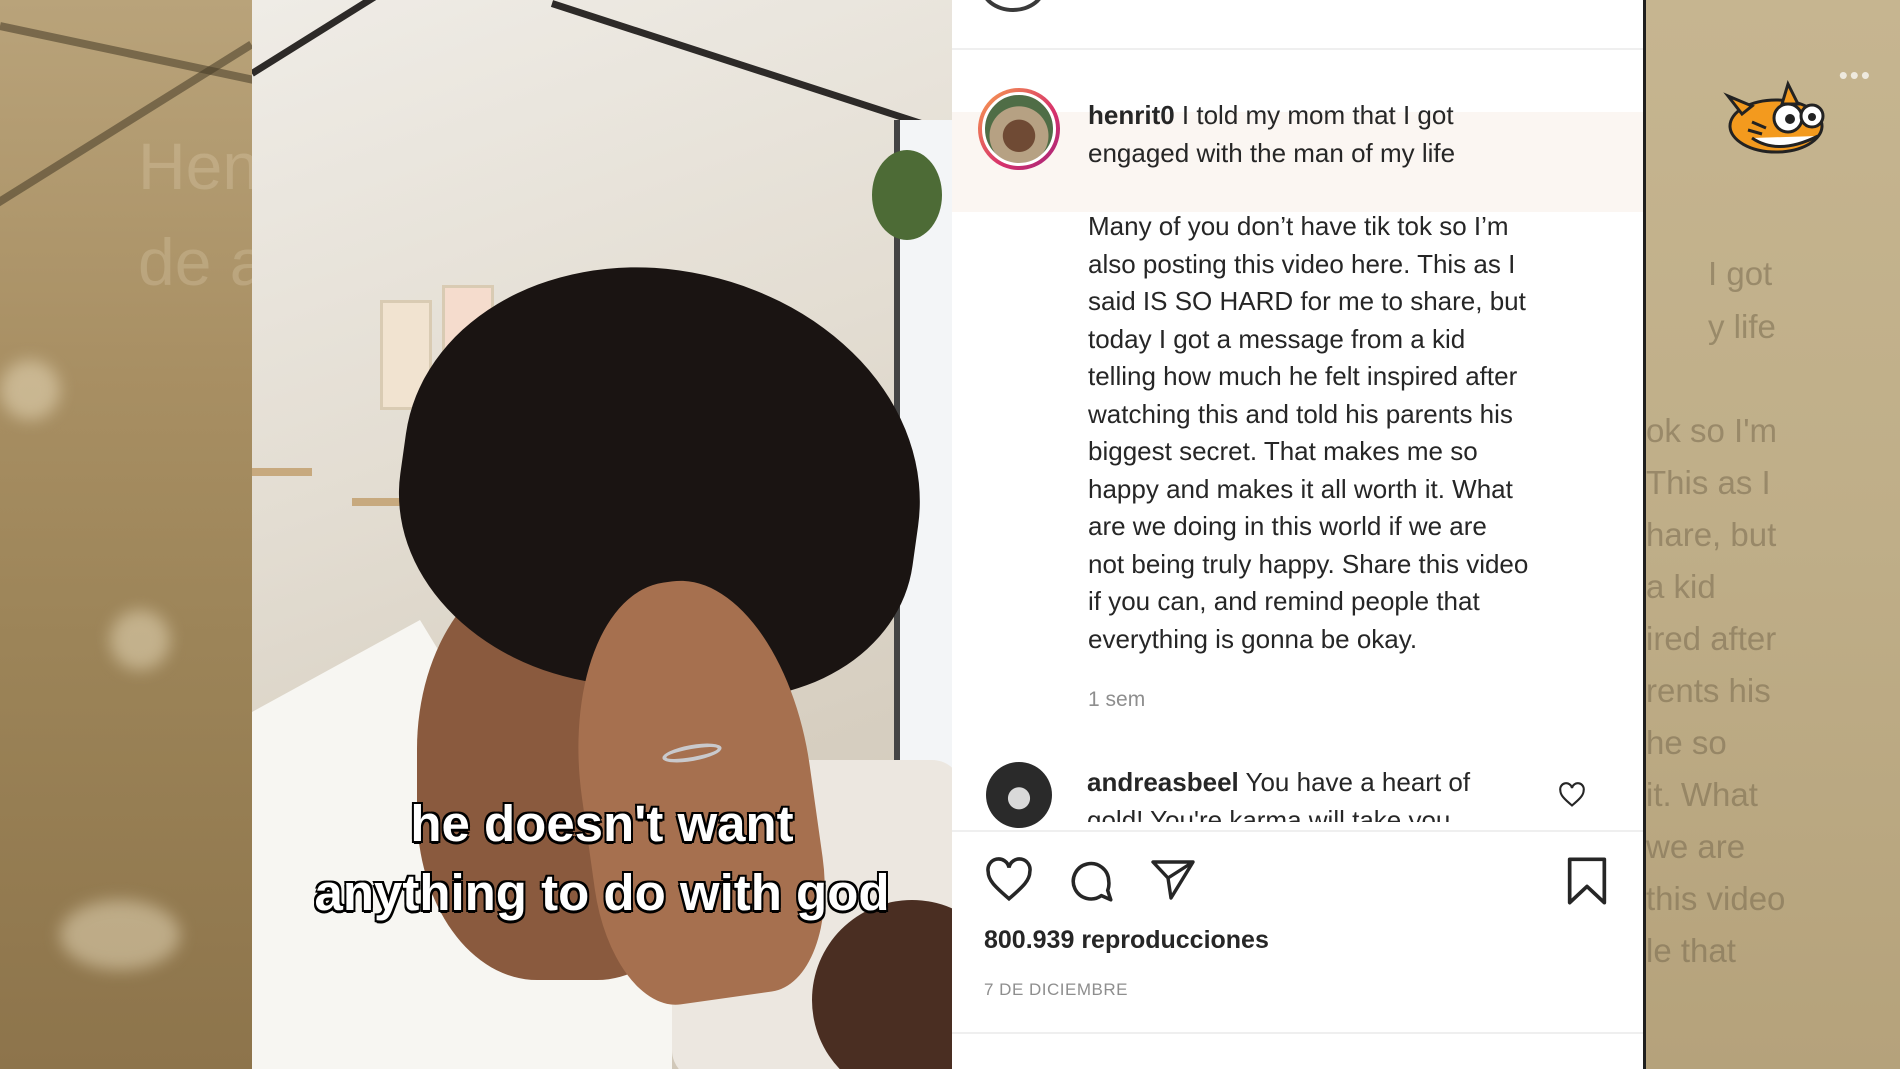 The width and height of the screenshot is (1900, 1069). What do you see at coordinates (1163, 782) in the screenshot?
I see `commenter-username: andreasbeel` at bounding box center [1163, 782].